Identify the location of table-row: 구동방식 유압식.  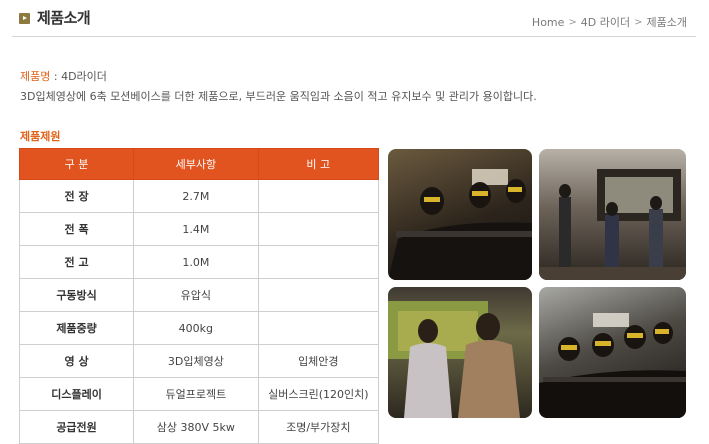
(199, 295).